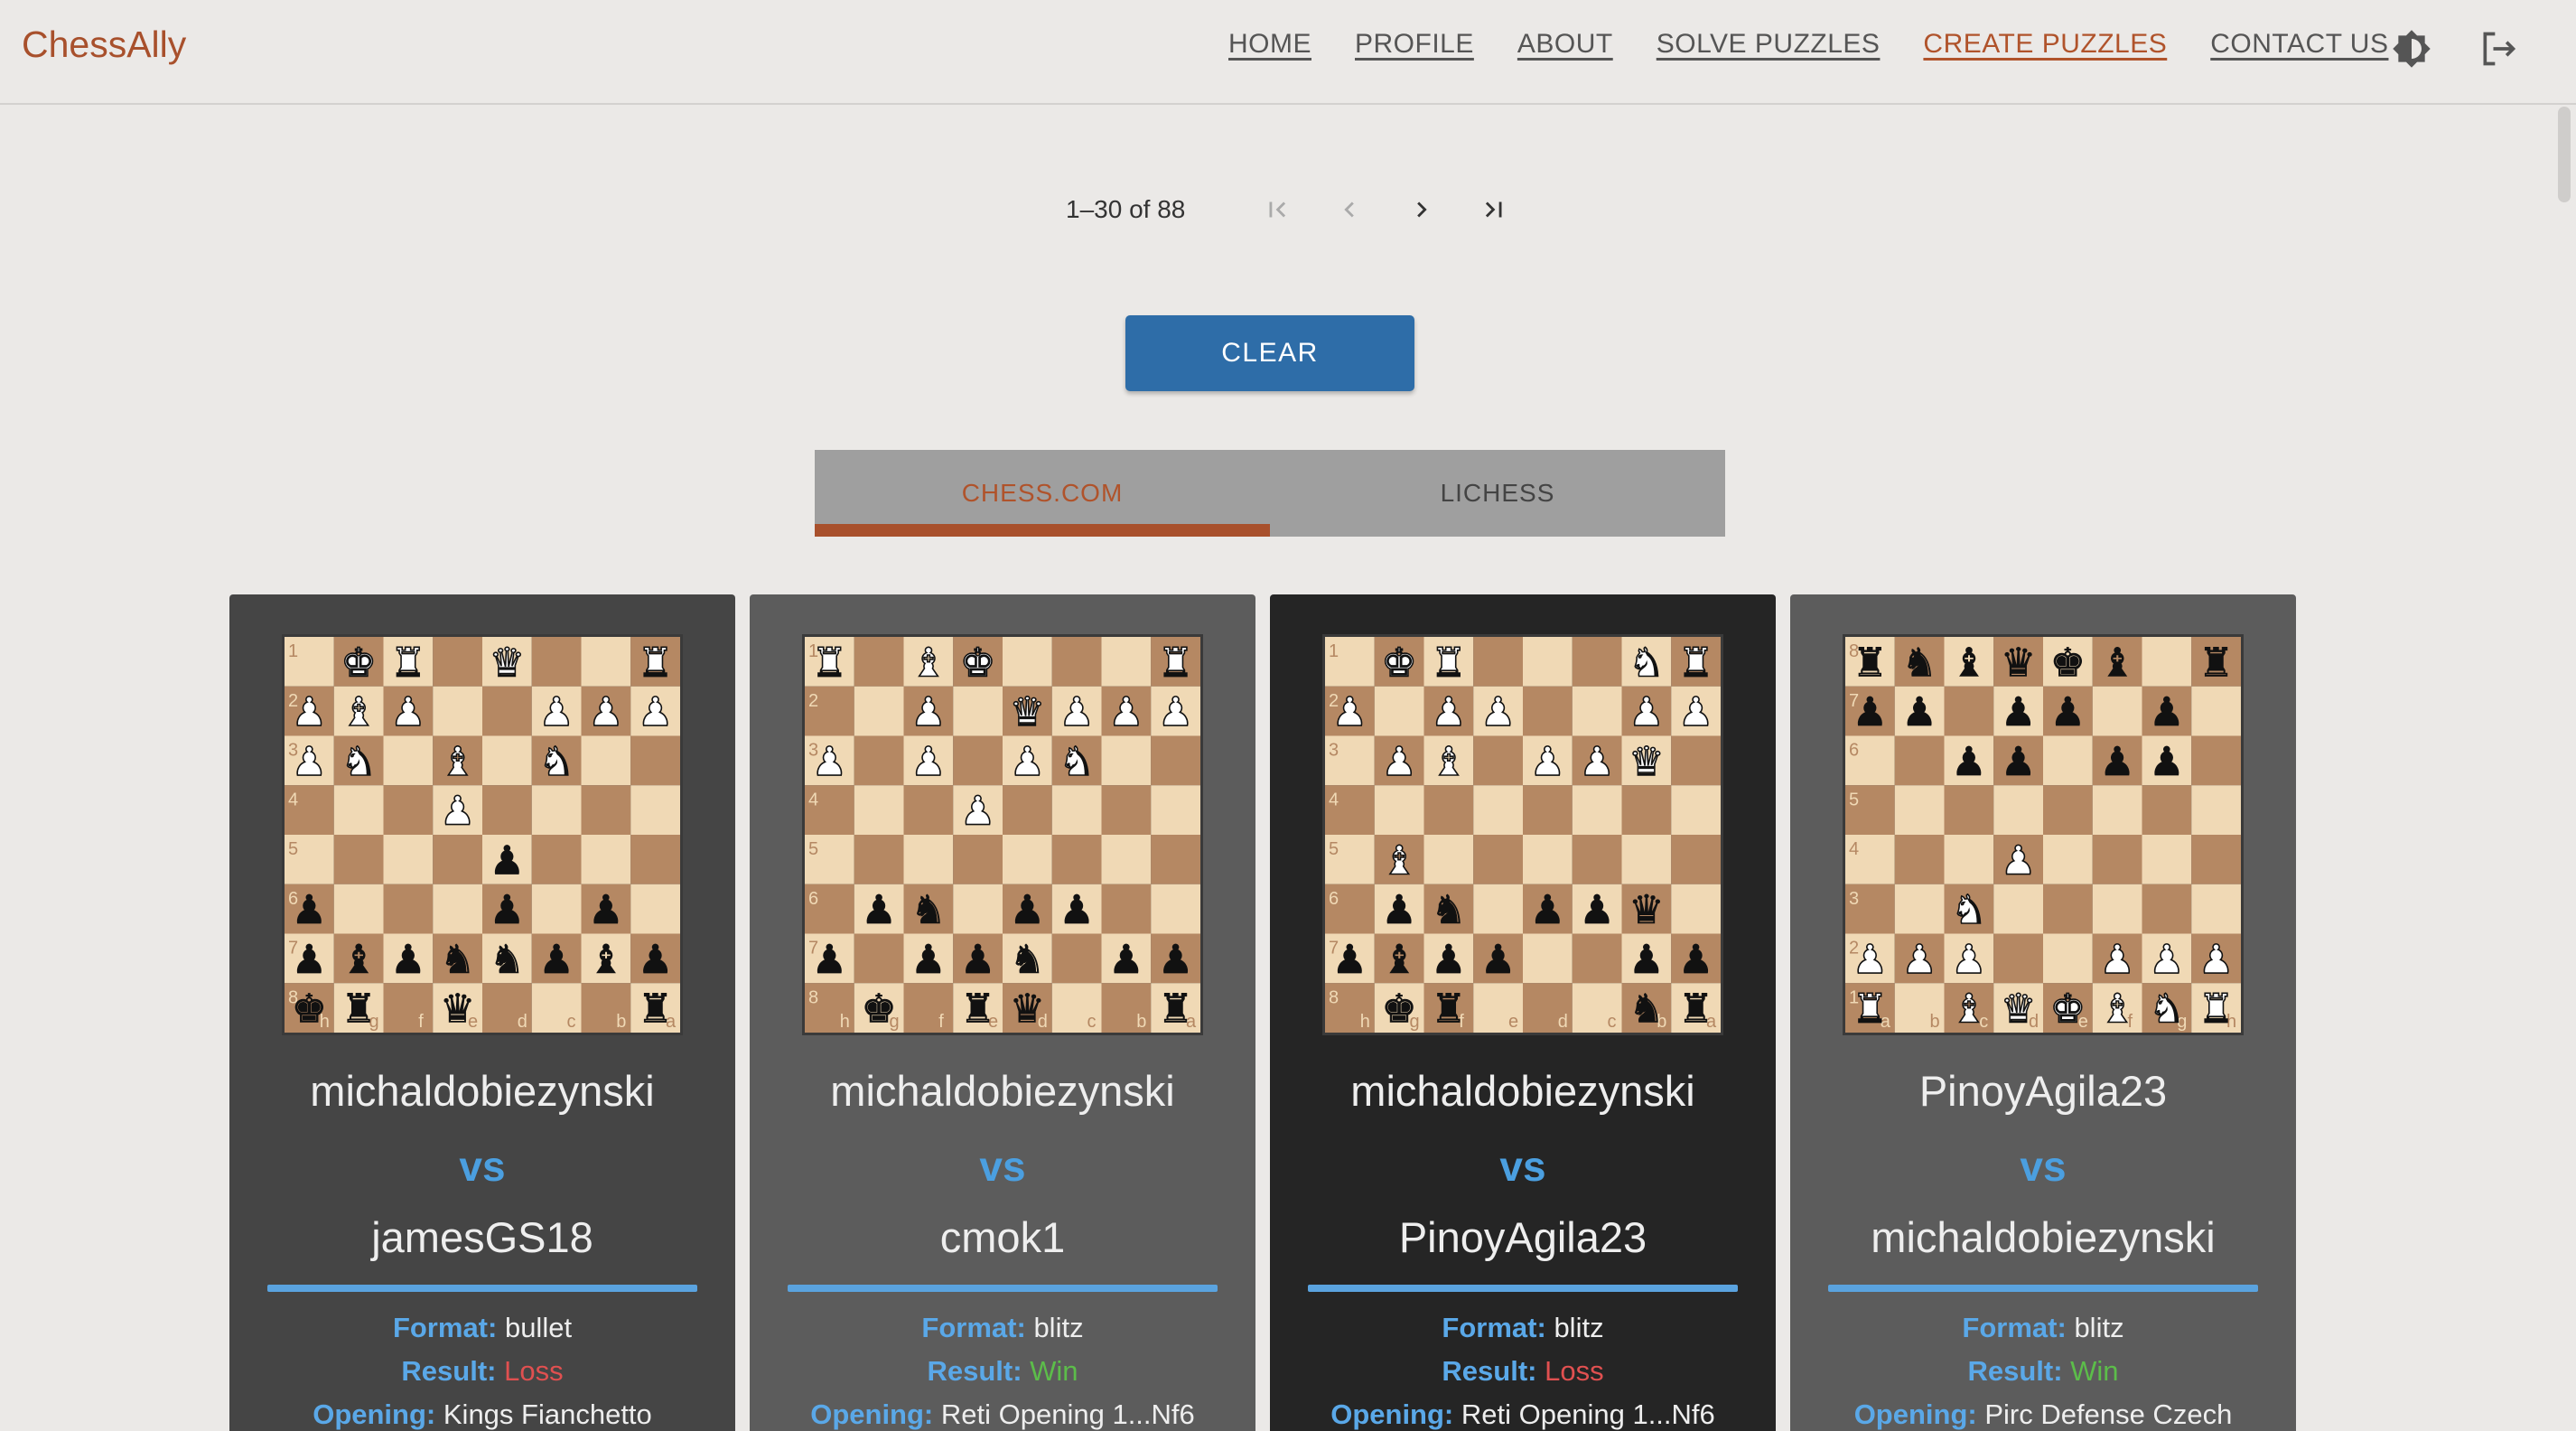 The height and width of the screenshot is (1431, 2576). I want to click on brand-logo: ChessAlly, so click(104, 44).